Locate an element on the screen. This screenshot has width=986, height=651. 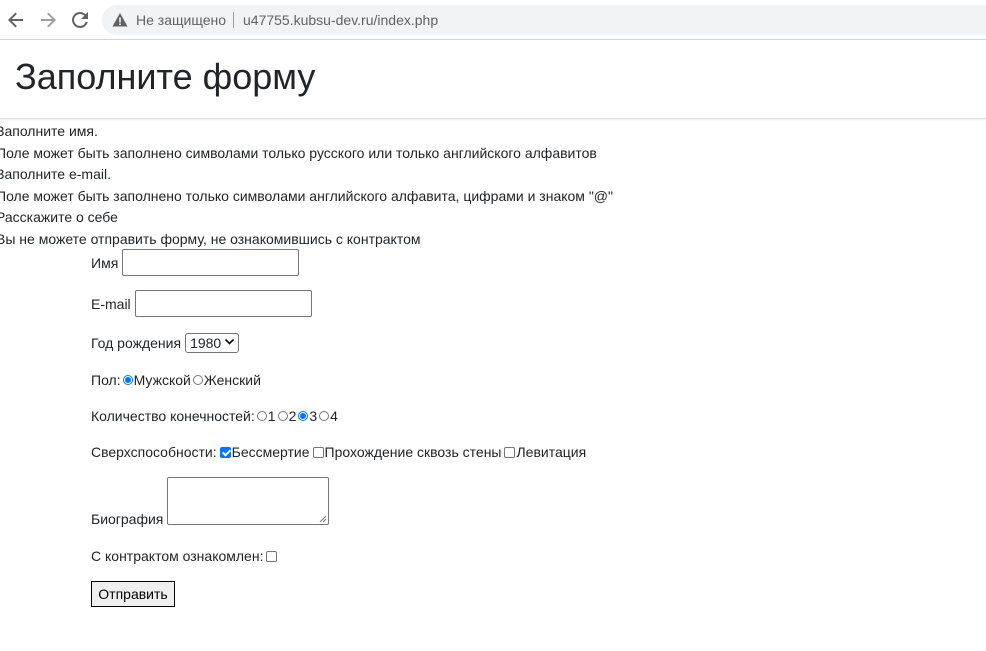
page-title: Заполните форму is located at coordinates (165, 76).